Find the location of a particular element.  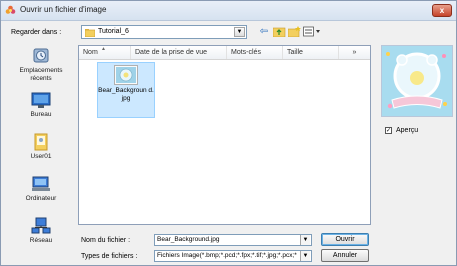

look-in-dropdown: Tutorial_6 ▼ is located at coordinates (164, 32).